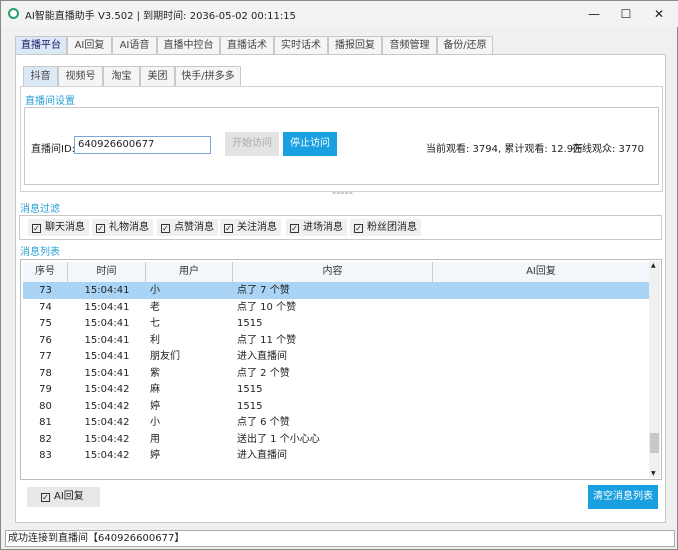 The height and width of the screenshot is (550, 678). What do you see at coordinates (336, 422) in the screenshot?
I see `table-row: 81 15:04:42 小 点了 6 个赞` at bounding box center [336, 422].